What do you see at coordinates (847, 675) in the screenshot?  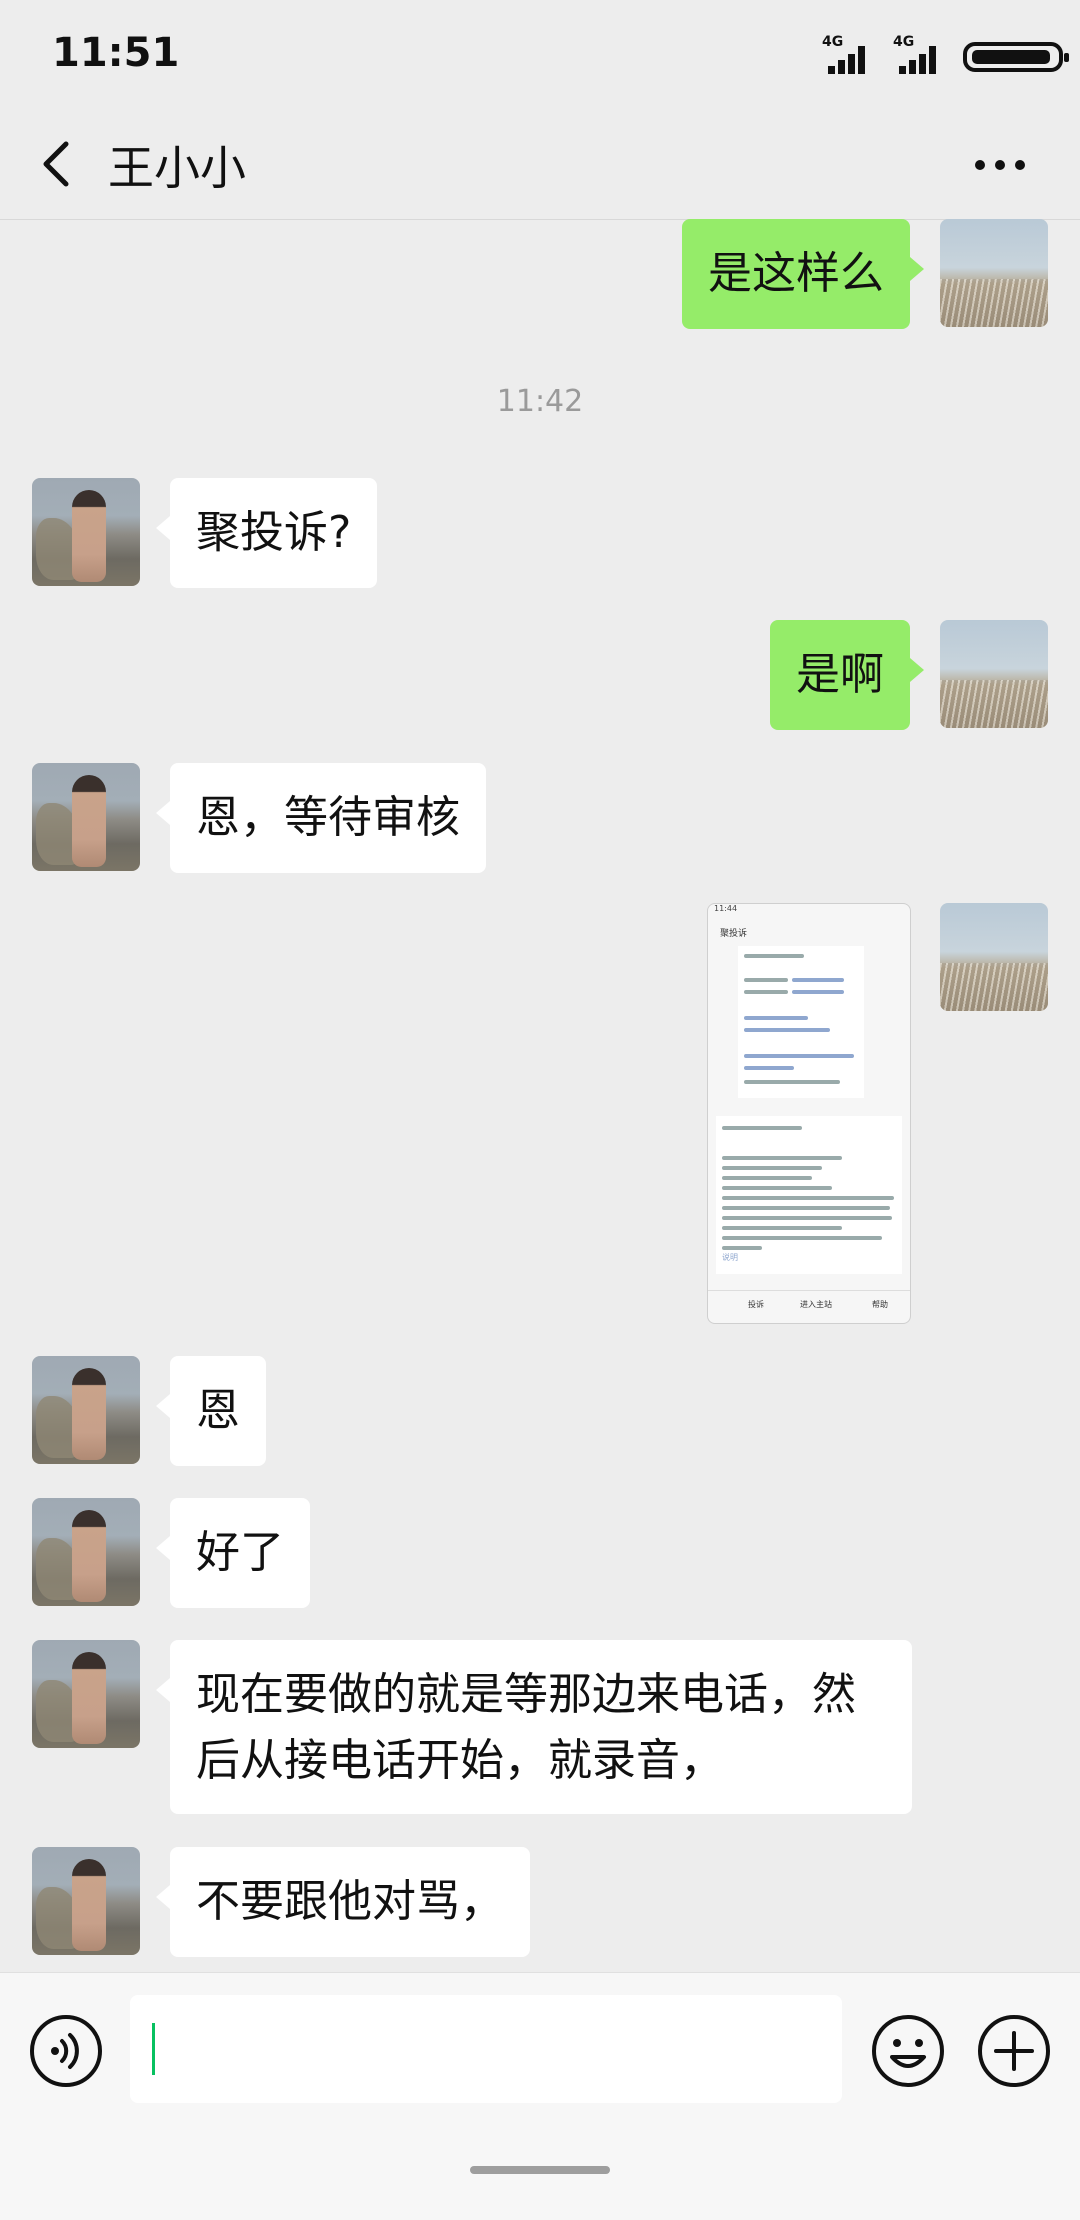 I see `message-bubble-outgoing: 是啊` at bounding box center [847, 675].